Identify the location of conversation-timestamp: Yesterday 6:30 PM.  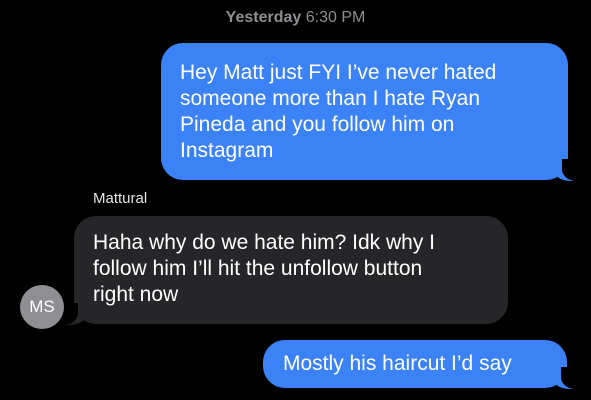
(295, 18).